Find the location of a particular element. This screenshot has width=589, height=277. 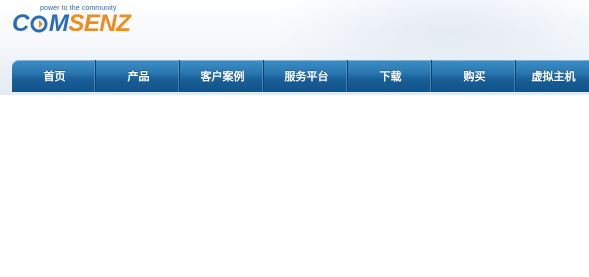

main-nav-bar: 首页 产品 客户案例 服务平台 下载 购买 虚拟主机 is located at coordinates (300, 76).